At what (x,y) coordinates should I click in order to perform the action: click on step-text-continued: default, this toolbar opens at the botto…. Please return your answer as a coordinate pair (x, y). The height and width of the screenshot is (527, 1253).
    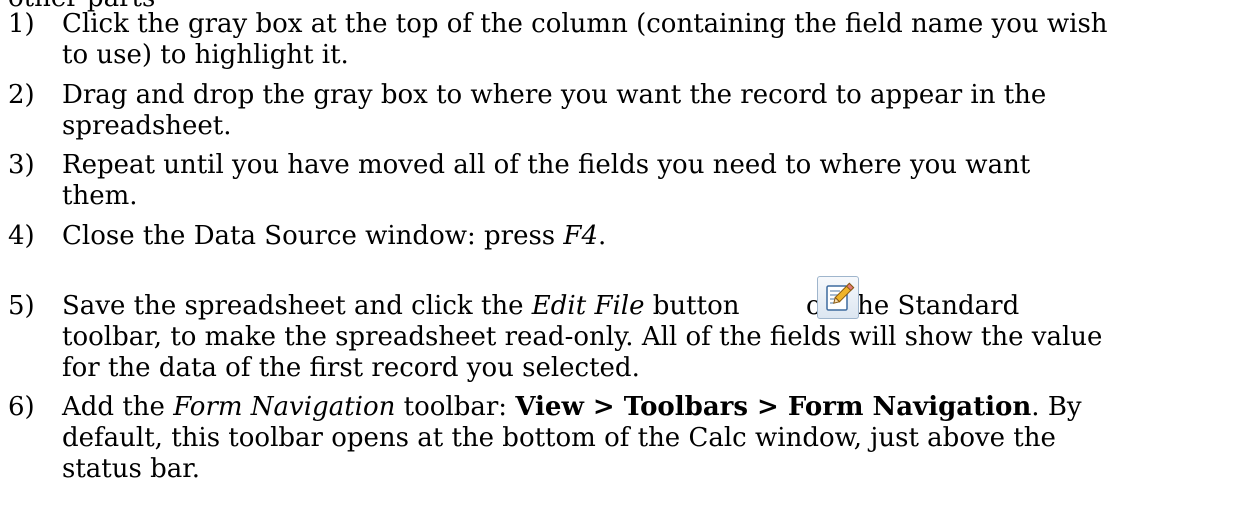
    Looking at the image, I should click on (559, 438).